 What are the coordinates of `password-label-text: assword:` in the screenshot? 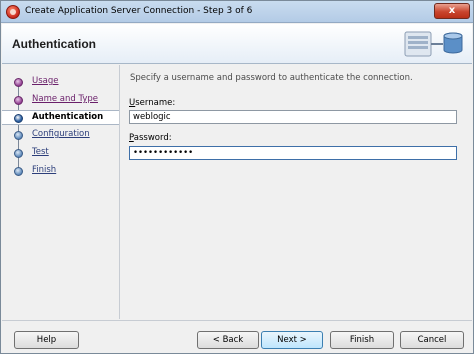 It's located at (152, 138).